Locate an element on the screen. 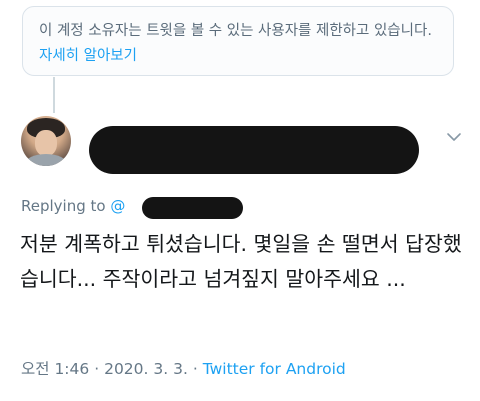  avatar-face is located at coordinates (46, 143).